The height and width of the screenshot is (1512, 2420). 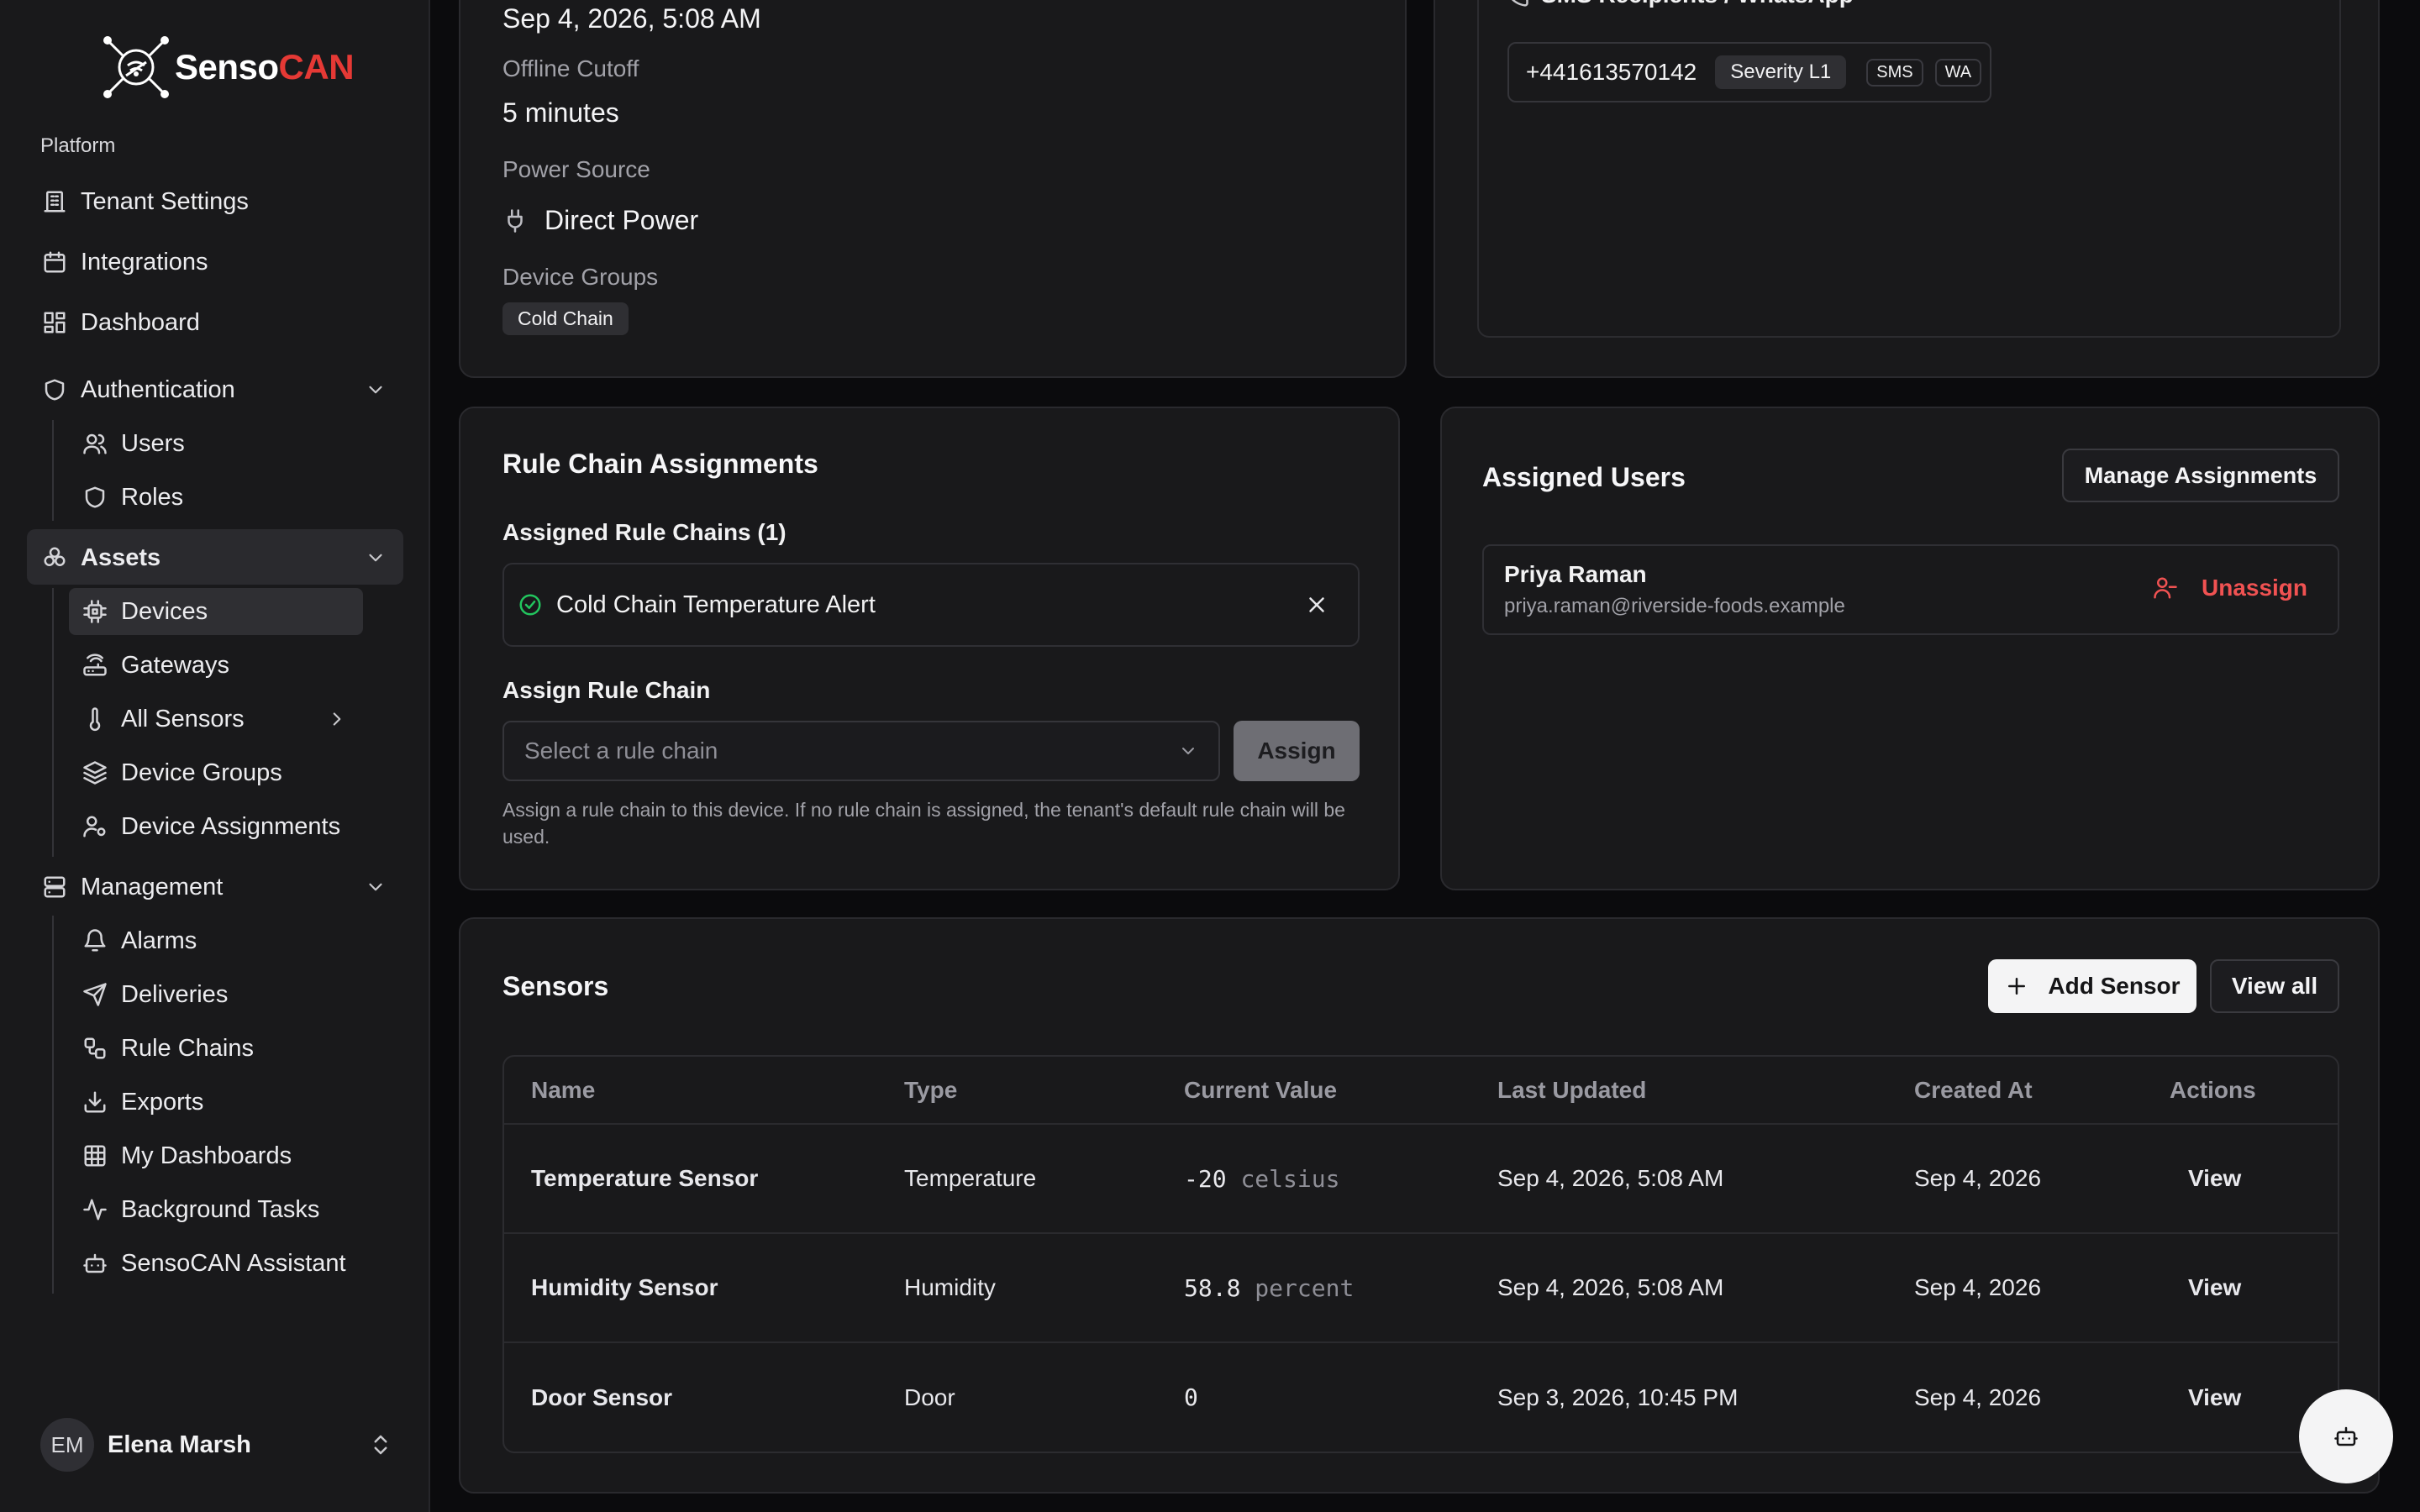 I want to click on channel-badge-wa: WA, so click(x=1958, y=72).